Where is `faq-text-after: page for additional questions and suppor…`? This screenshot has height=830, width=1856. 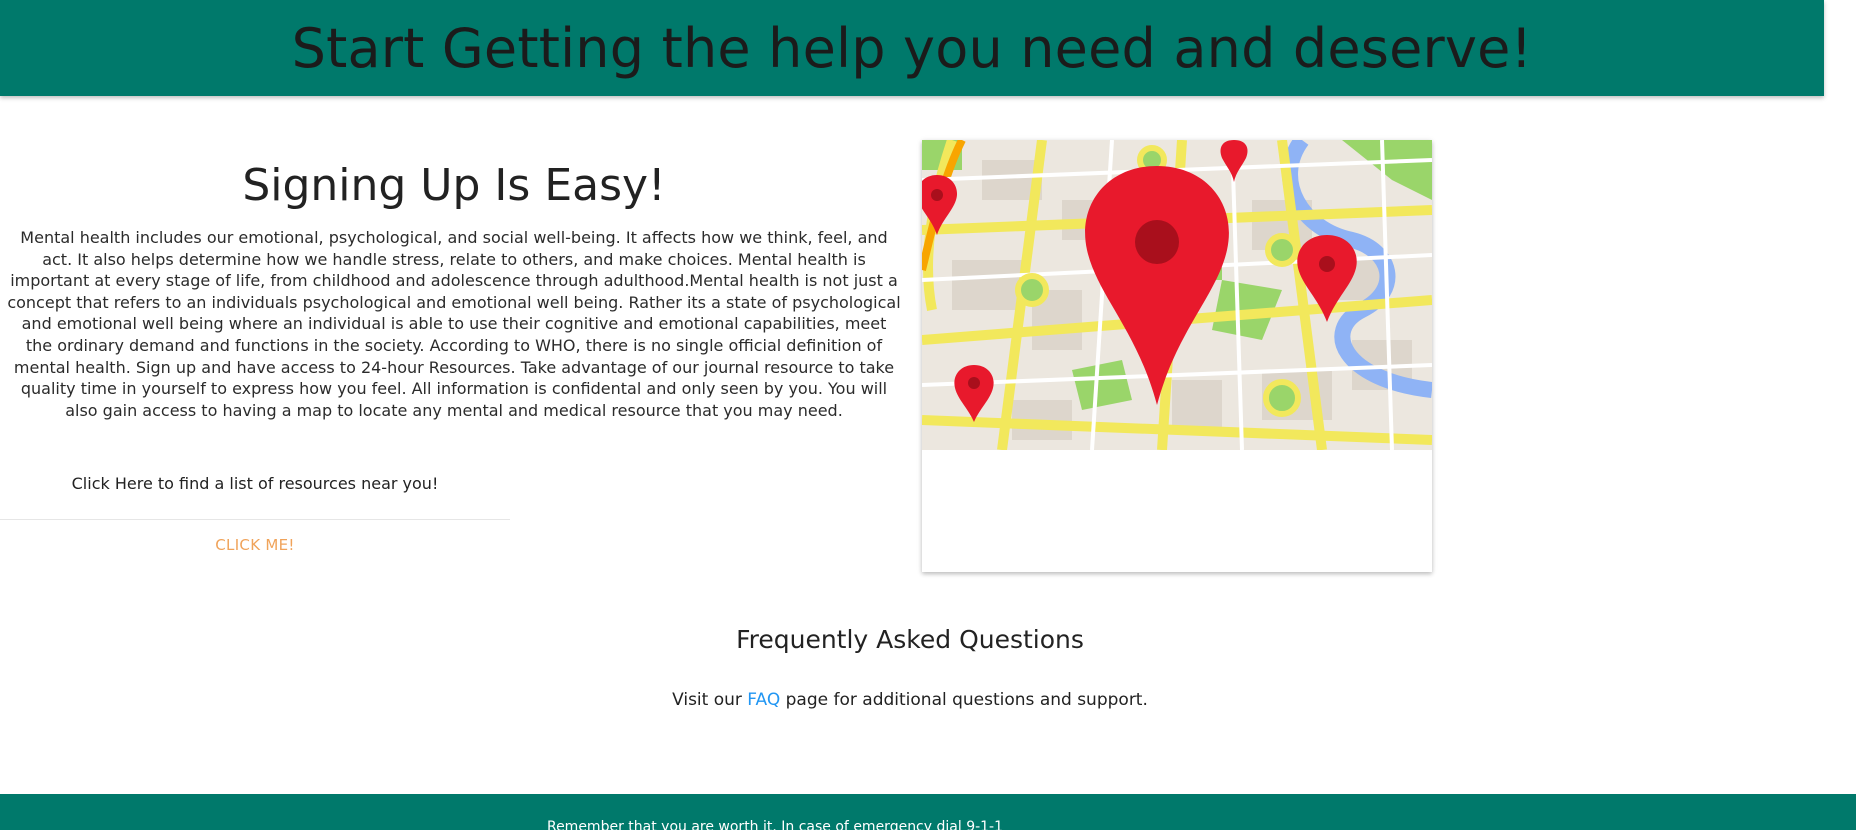
faq-text-after: page for additional questions and suppor… is located at coordinates (964, 700).